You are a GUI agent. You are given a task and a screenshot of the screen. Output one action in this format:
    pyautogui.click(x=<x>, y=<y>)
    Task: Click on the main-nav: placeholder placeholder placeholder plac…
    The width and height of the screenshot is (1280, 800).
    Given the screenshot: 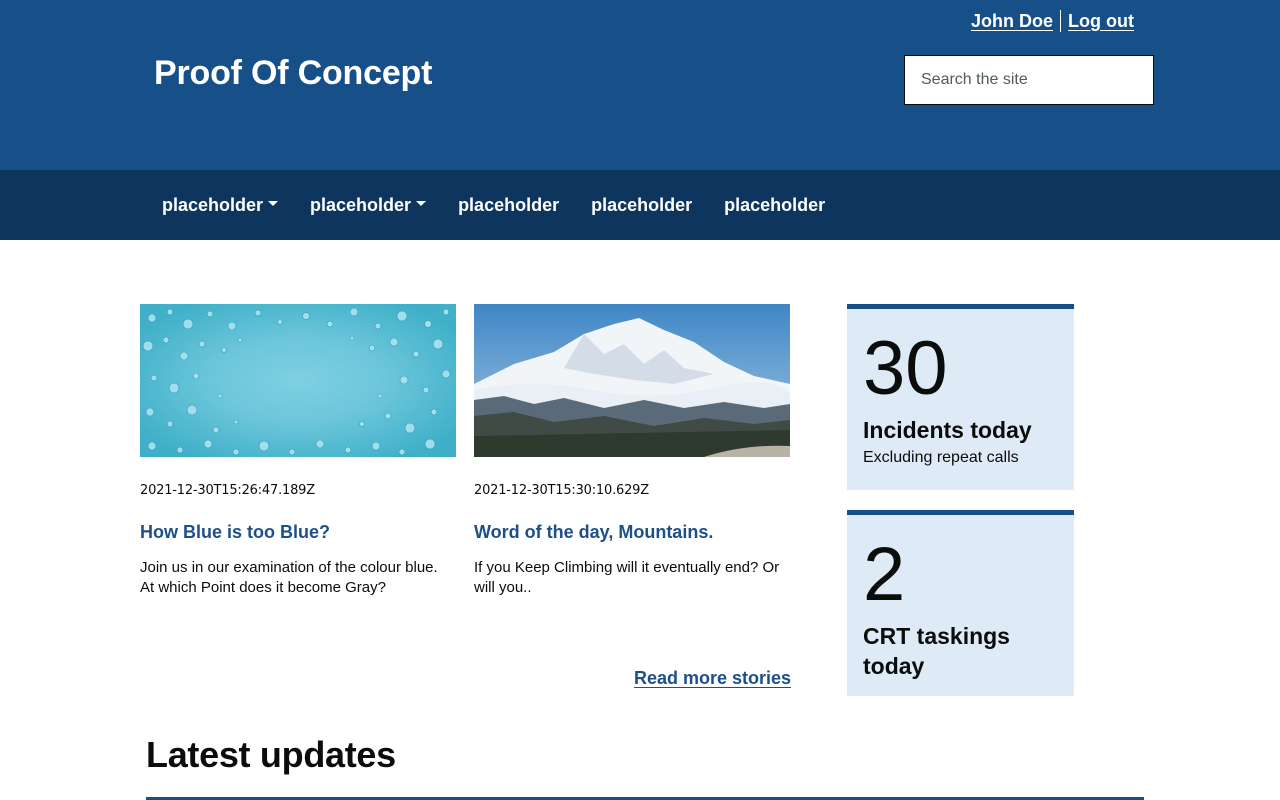 What is the action you would take?
    pyautogui.click(x=640, y=205)
    